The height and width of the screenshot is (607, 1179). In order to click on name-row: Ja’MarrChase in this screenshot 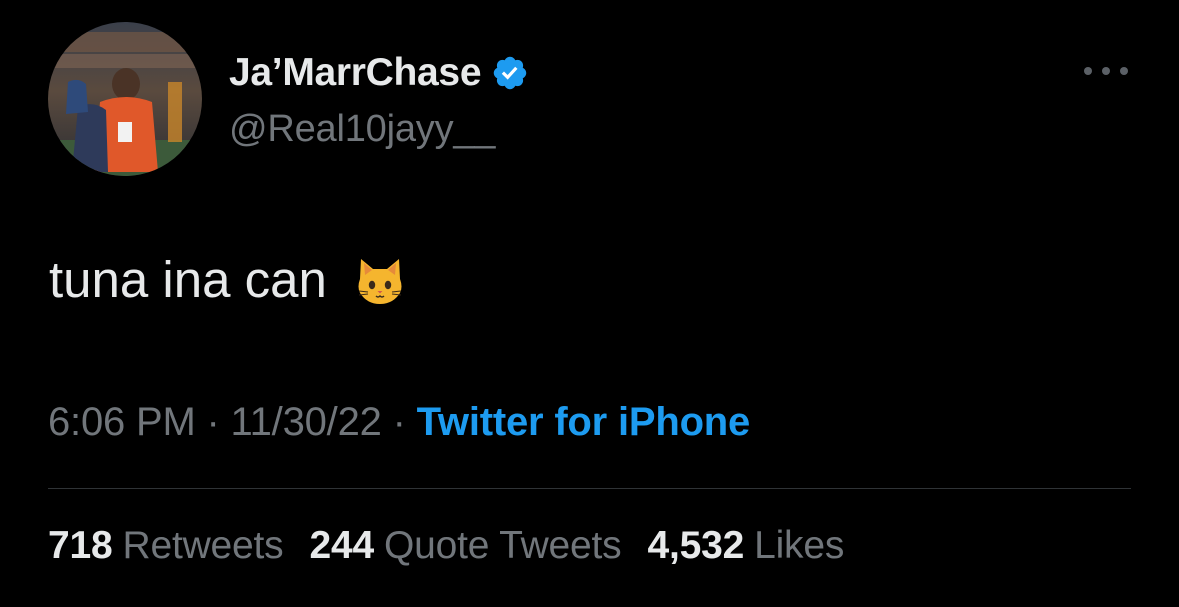, I will do `click(379, 73)`.